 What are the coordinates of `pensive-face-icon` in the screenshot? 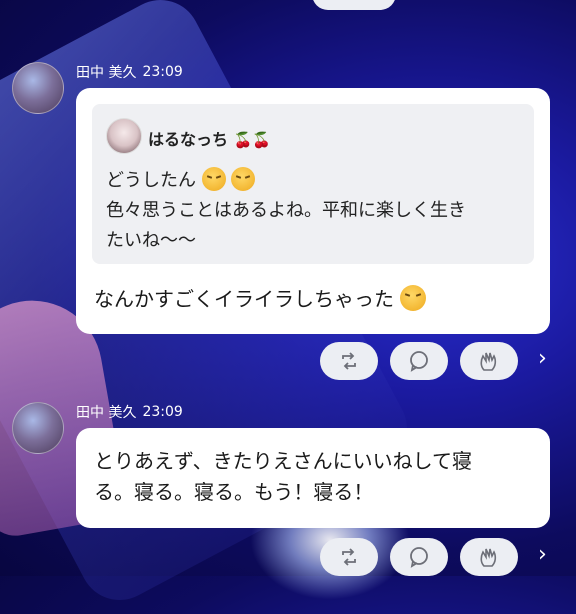 It's located at (413, 298).